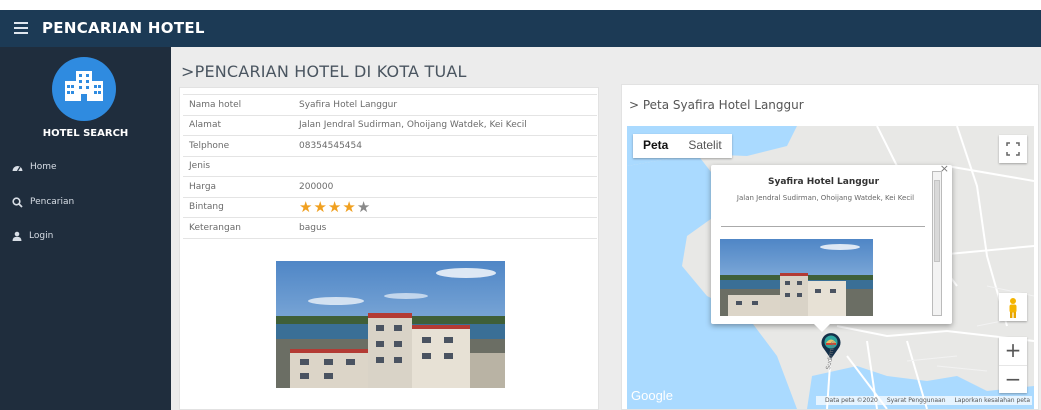 The height and width of the screenshot is (410, 1041). I want to click on top-bar: PENCARIAN HOTEL, so click(520, 28).